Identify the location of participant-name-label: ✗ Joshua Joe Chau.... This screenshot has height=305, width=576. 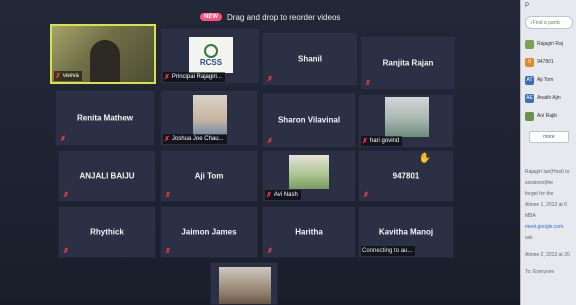
(195, 139).